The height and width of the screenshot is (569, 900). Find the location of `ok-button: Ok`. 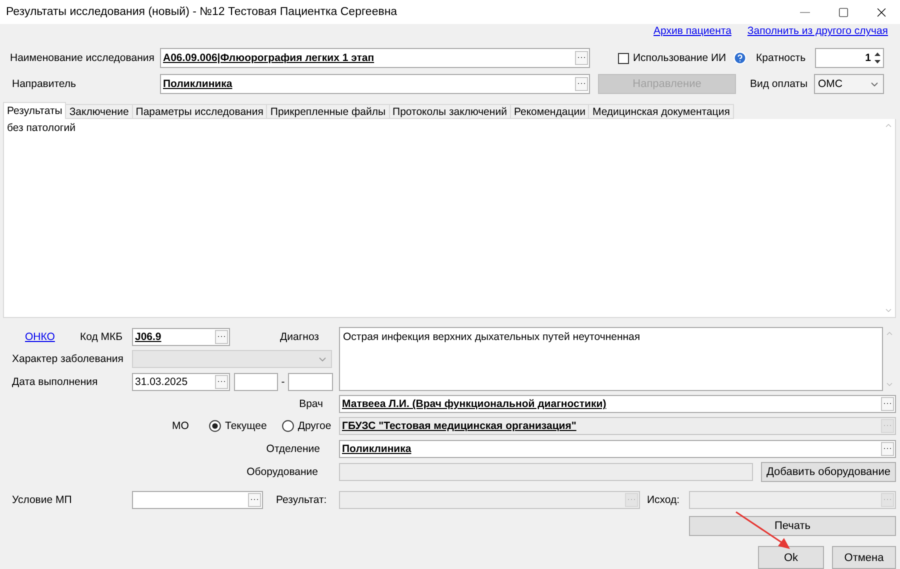

ok-button: Ok is located at coordinates (791, 557).